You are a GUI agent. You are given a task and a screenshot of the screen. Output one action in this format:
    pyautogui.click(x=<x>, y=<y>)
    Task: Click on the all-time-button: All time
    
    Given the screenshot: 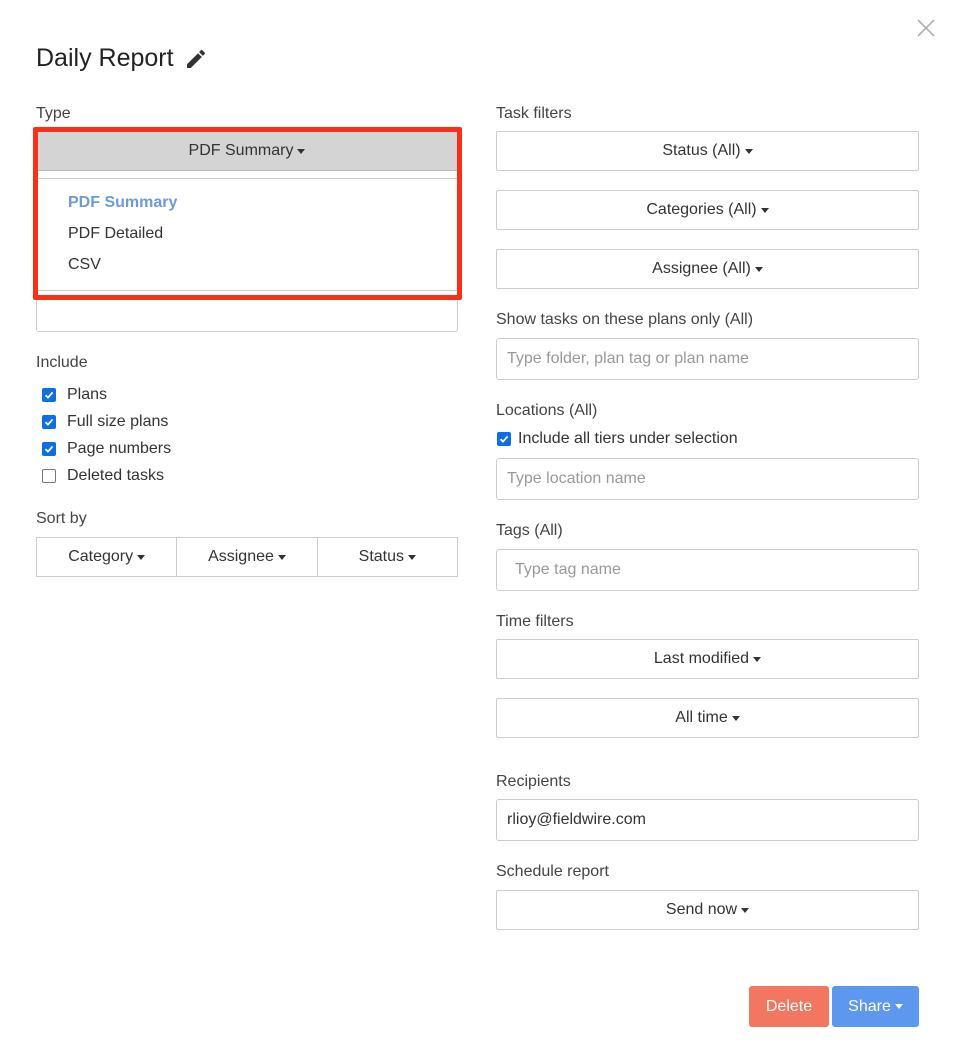 What is the action you would take?
    pyautogui.click(x=707, y=718)
    